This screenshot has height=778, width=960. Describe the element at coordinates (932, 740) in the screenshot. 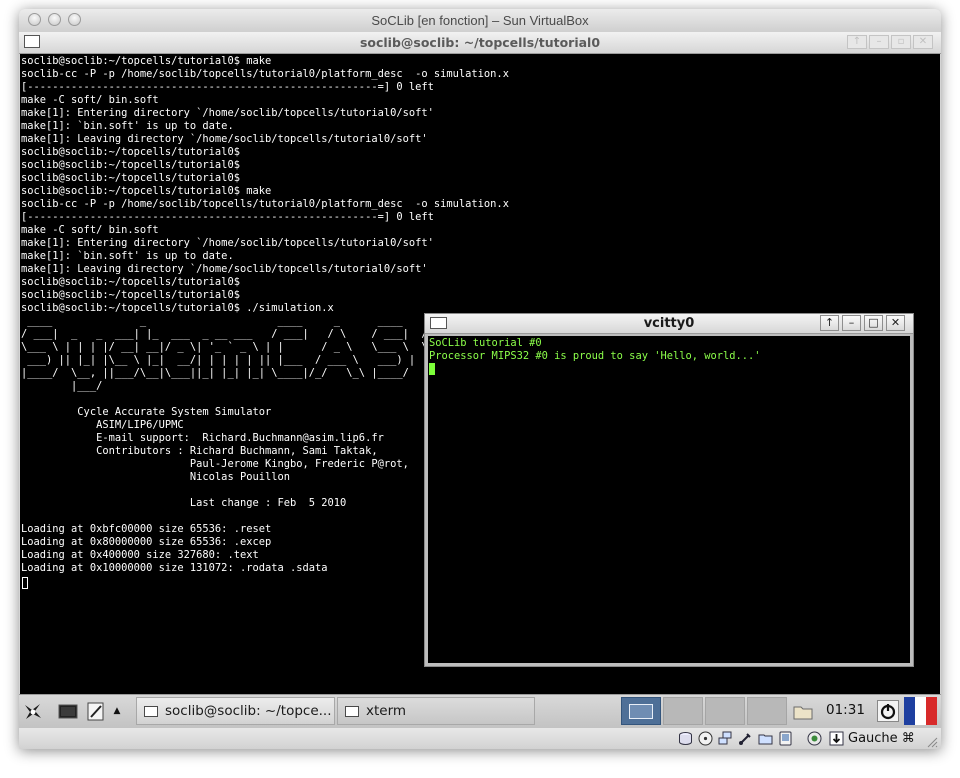

I see `resize-grip-icon` at that location.